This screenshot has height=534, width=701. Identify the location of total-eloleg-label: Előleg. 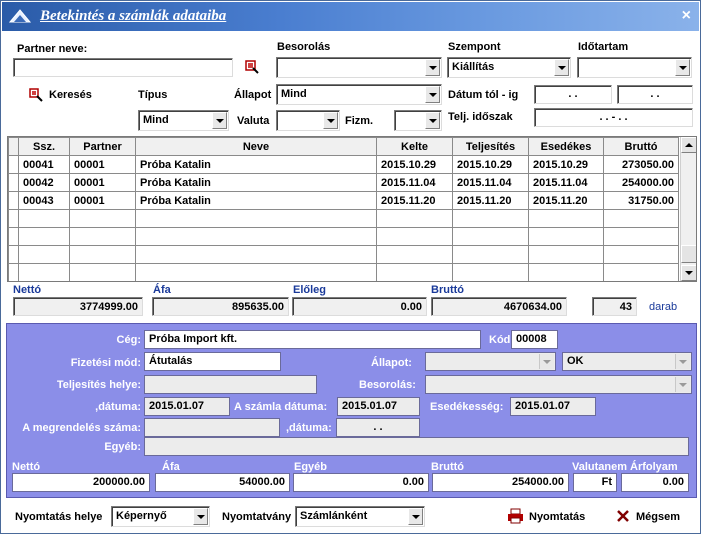
(310, 290).